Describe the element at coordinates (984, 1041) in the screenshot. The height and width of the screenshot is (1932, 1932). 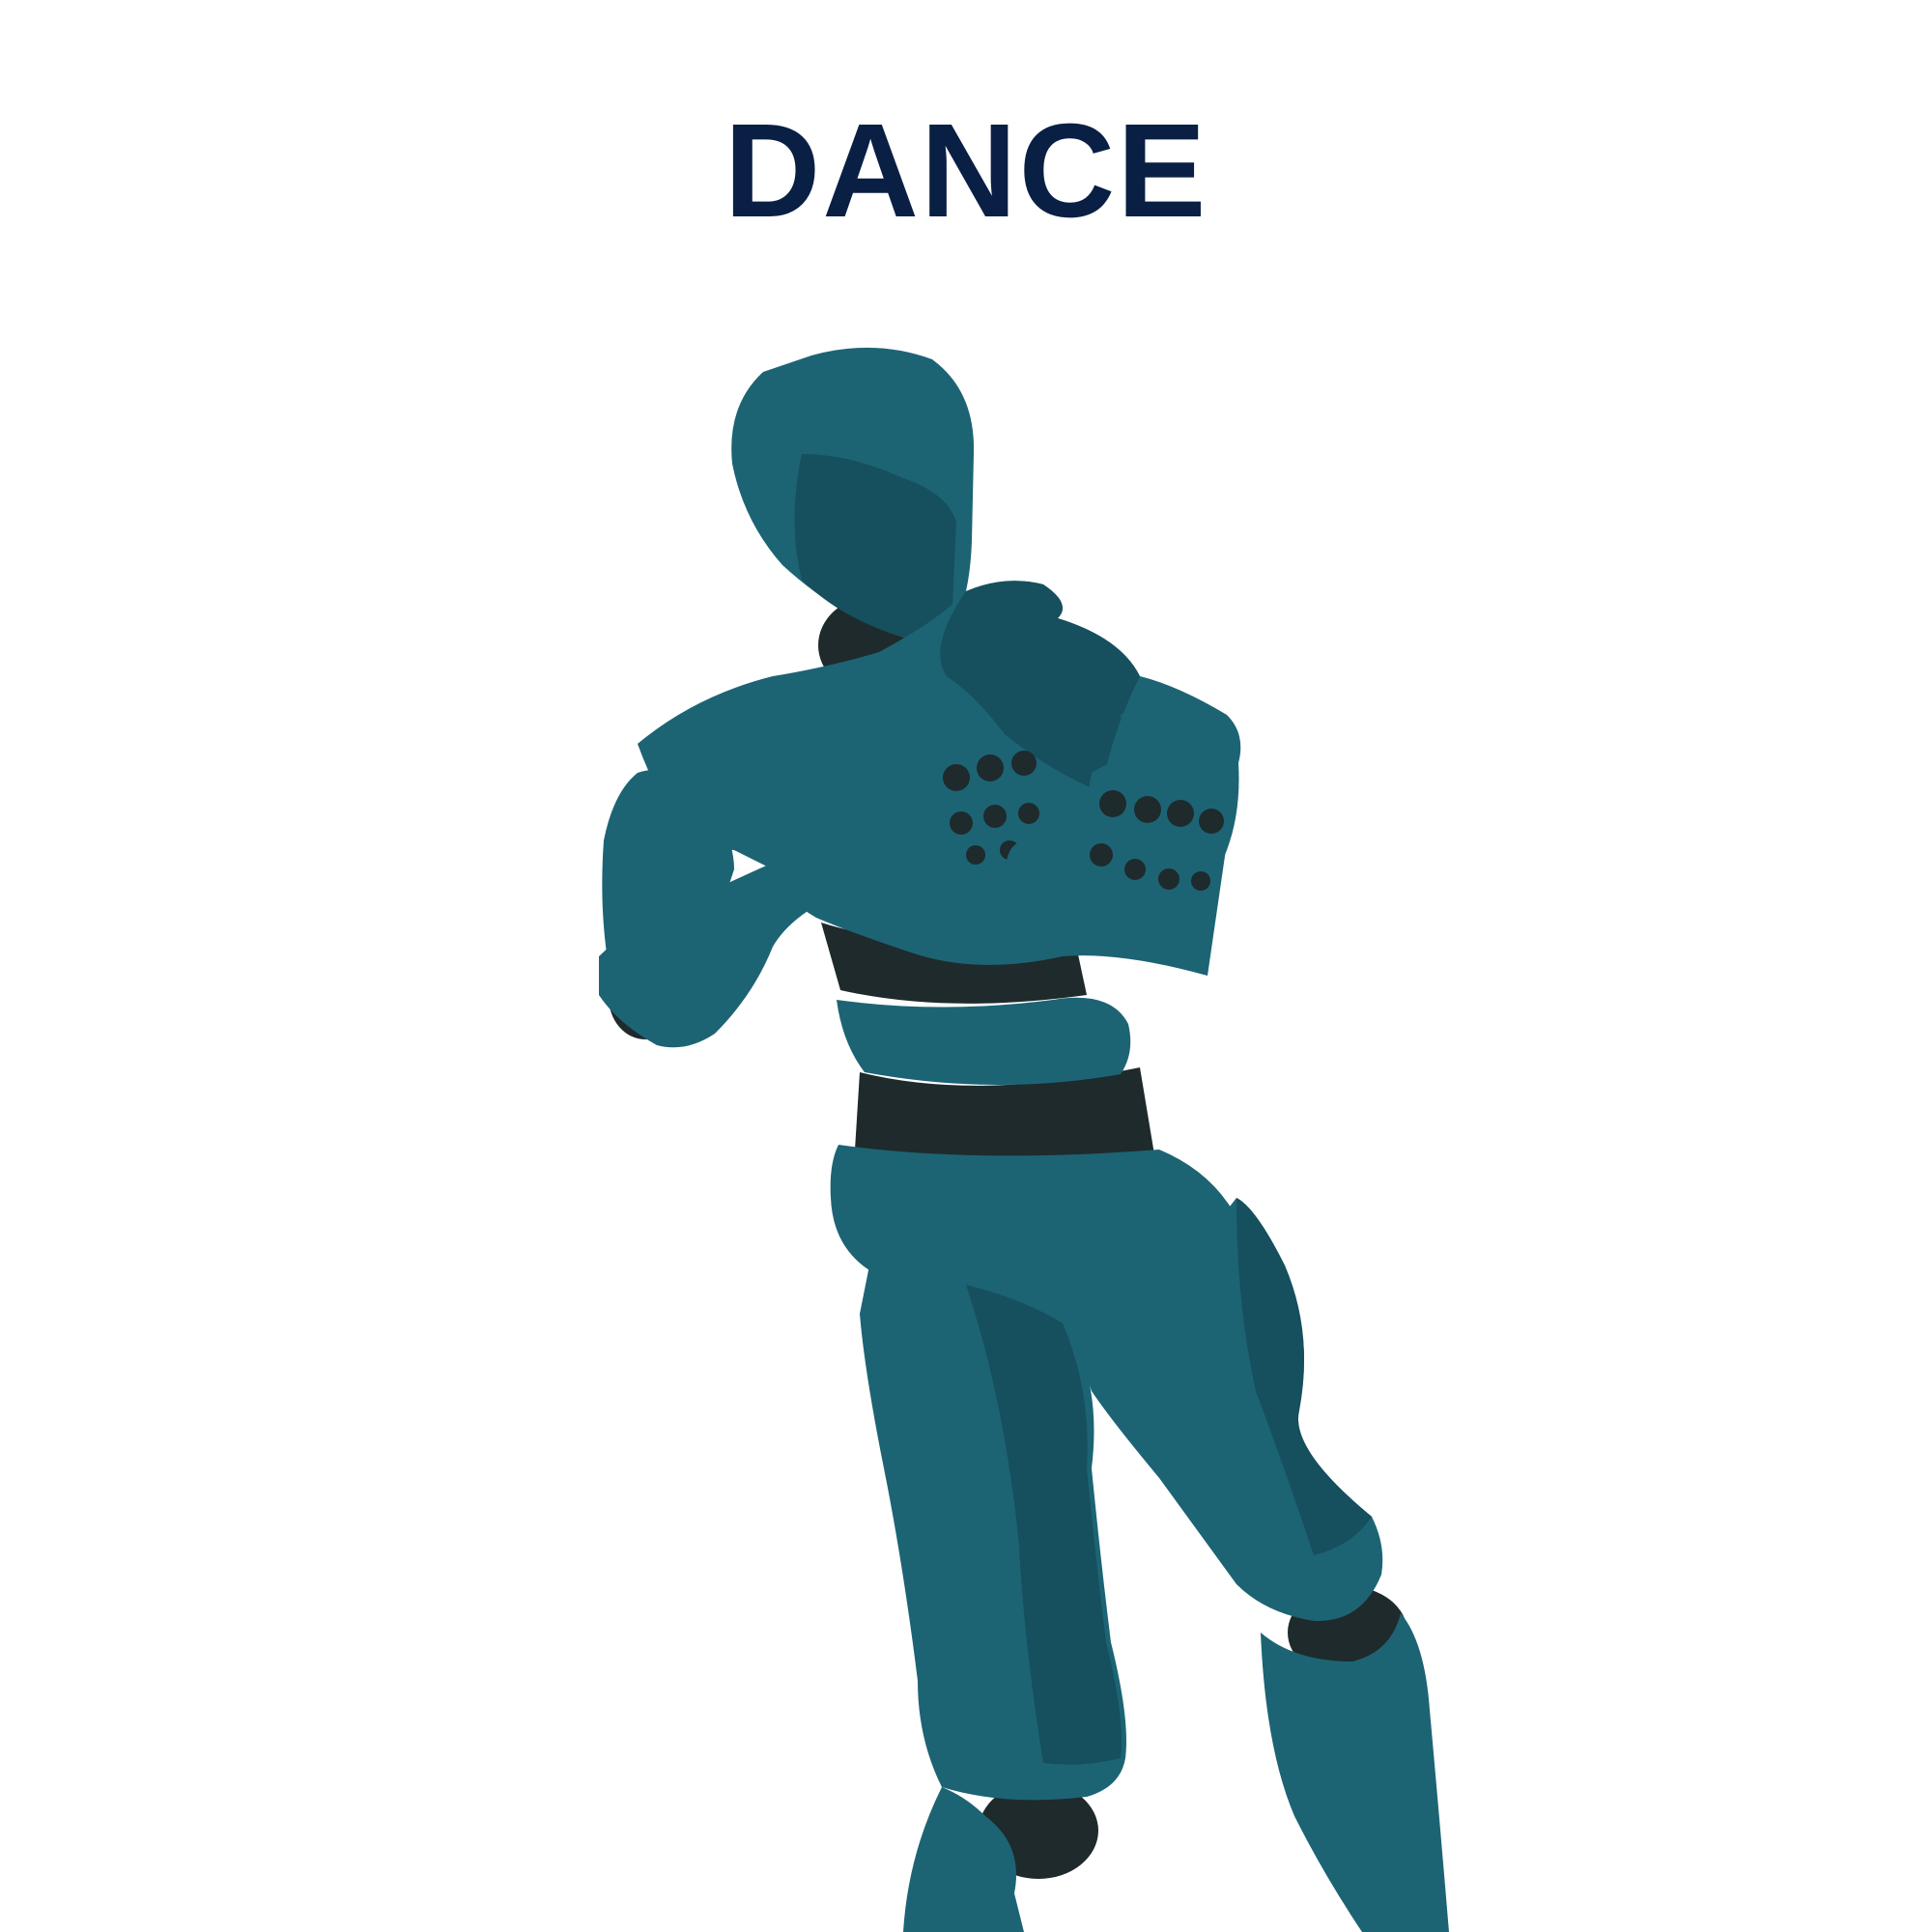
I see `abdomen` at that location.